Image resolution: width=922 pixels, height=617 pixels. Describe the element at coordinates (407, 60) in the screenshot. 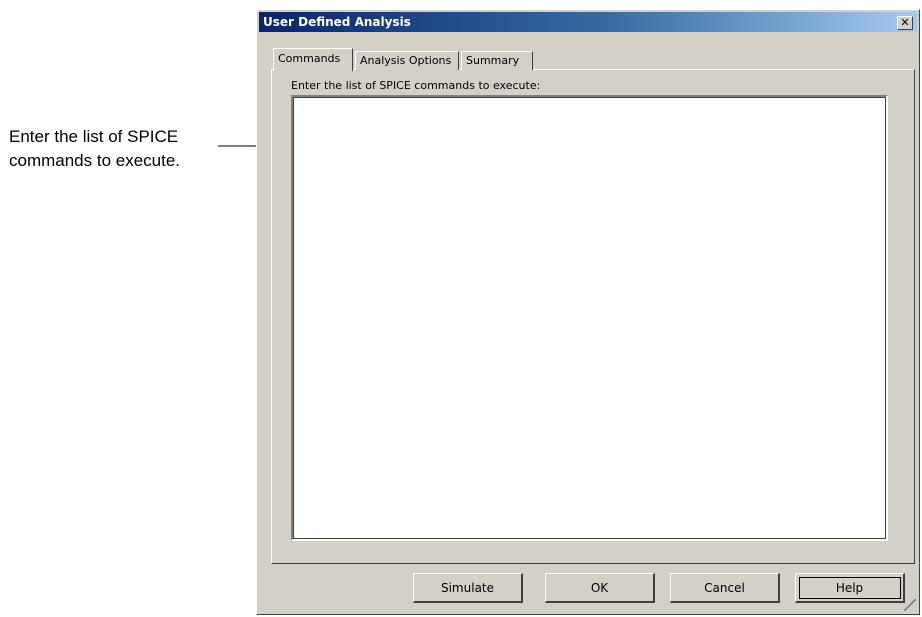

I see `tab-analysis-options: Analysis Options` at that location.